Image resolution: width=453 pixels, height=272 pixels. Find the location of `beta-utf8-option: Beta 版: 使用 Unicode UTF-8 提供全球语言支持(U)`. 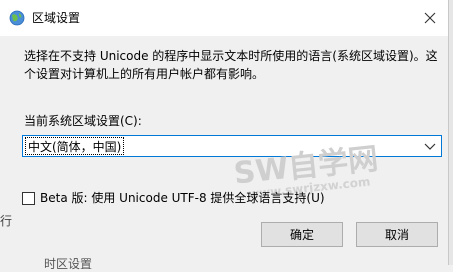

beta-utf8-option: Beta 版: 使用 Unicode UTF-8 提供全球语言支持(U) is located at coordinates (173, 198).